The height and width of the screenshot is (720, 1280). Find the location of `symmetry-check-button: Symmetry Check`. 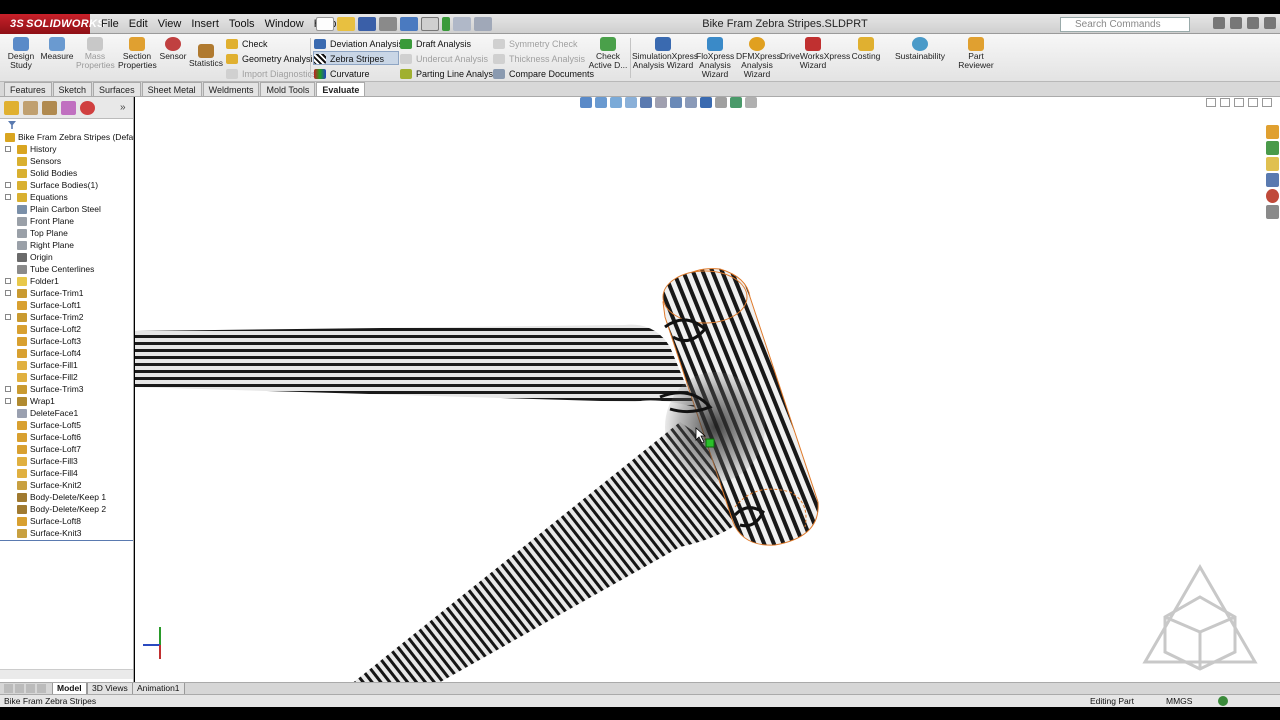

symmetry-check-button: Symmetry Check is located at coordinates (535, 44).